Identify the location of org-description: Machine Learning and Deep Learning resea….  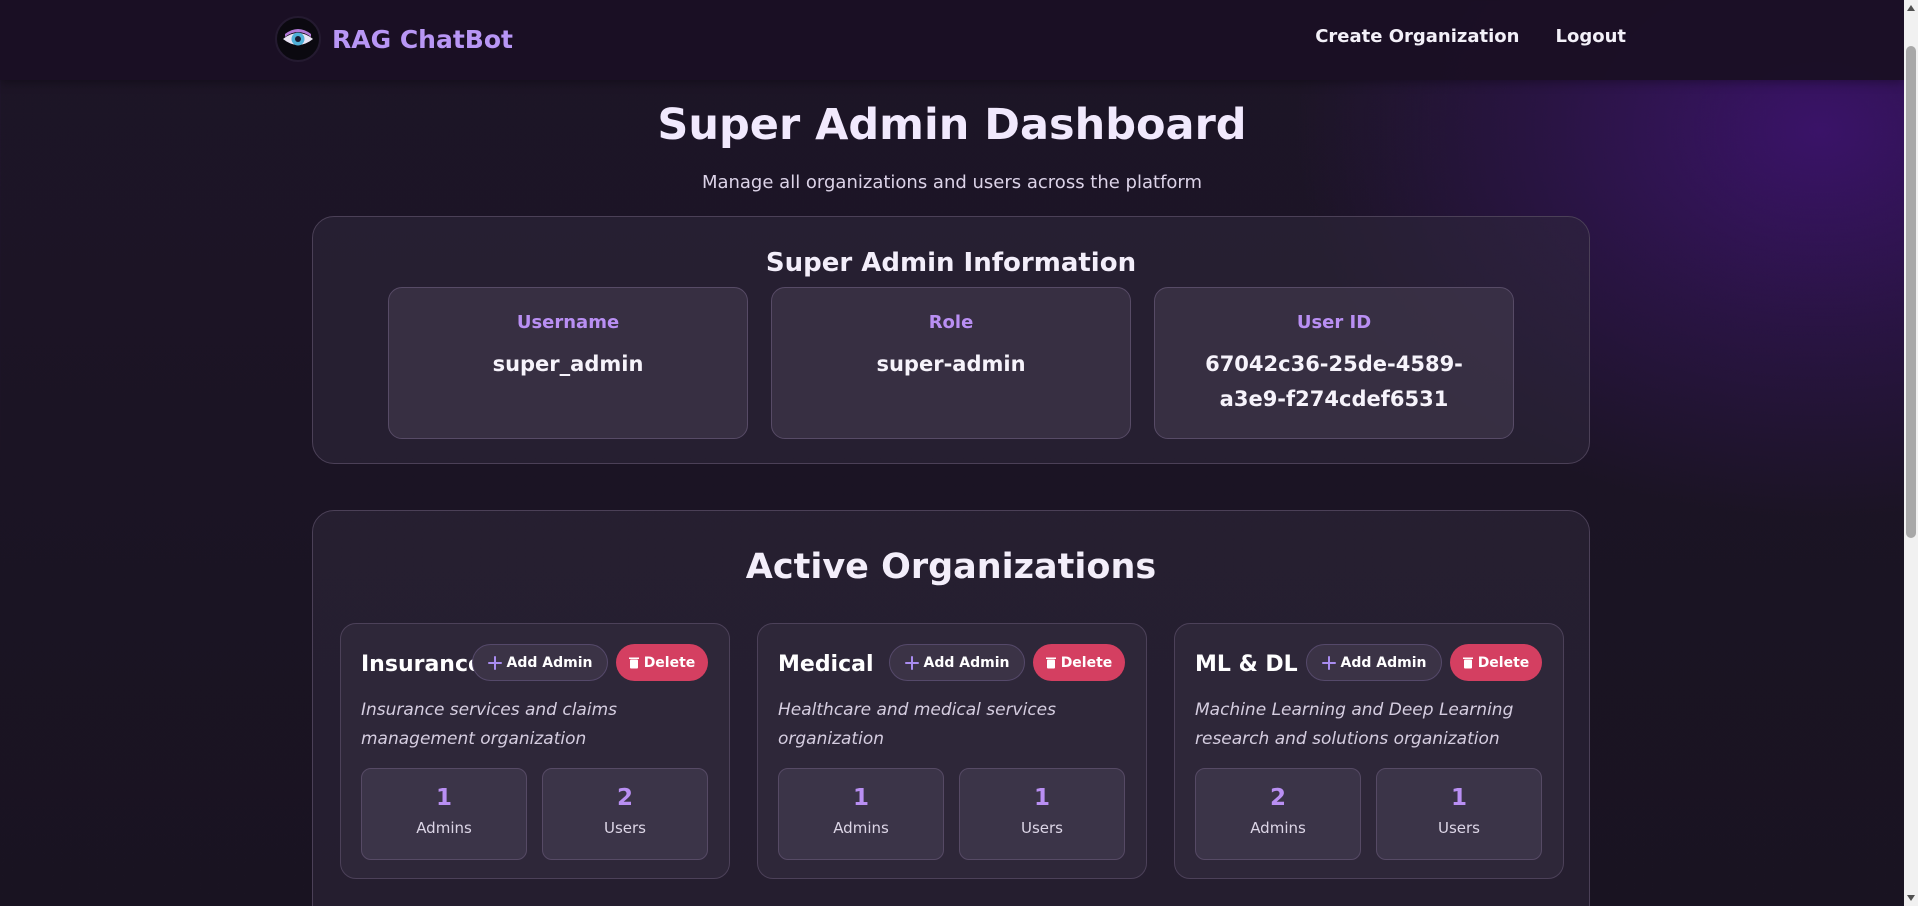
(1354, 724).